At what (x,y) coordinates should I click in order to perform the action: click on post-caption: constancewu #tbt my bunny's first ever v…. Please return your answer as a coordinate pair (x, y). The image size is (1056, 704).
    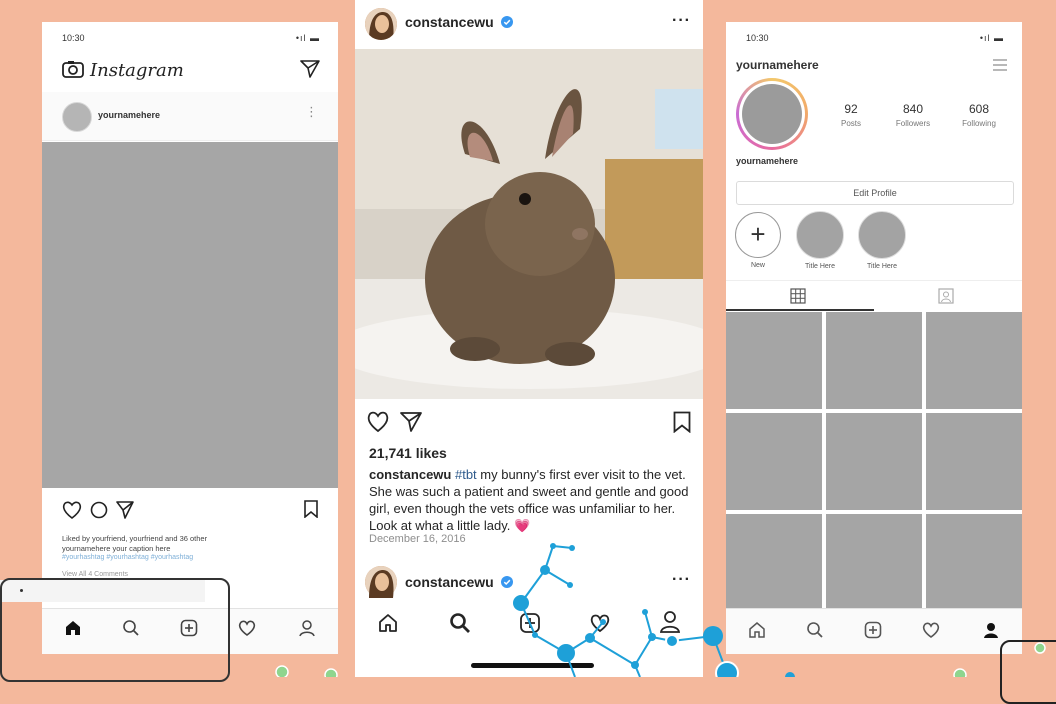
    Looking at the image, I should click on (531, 500).